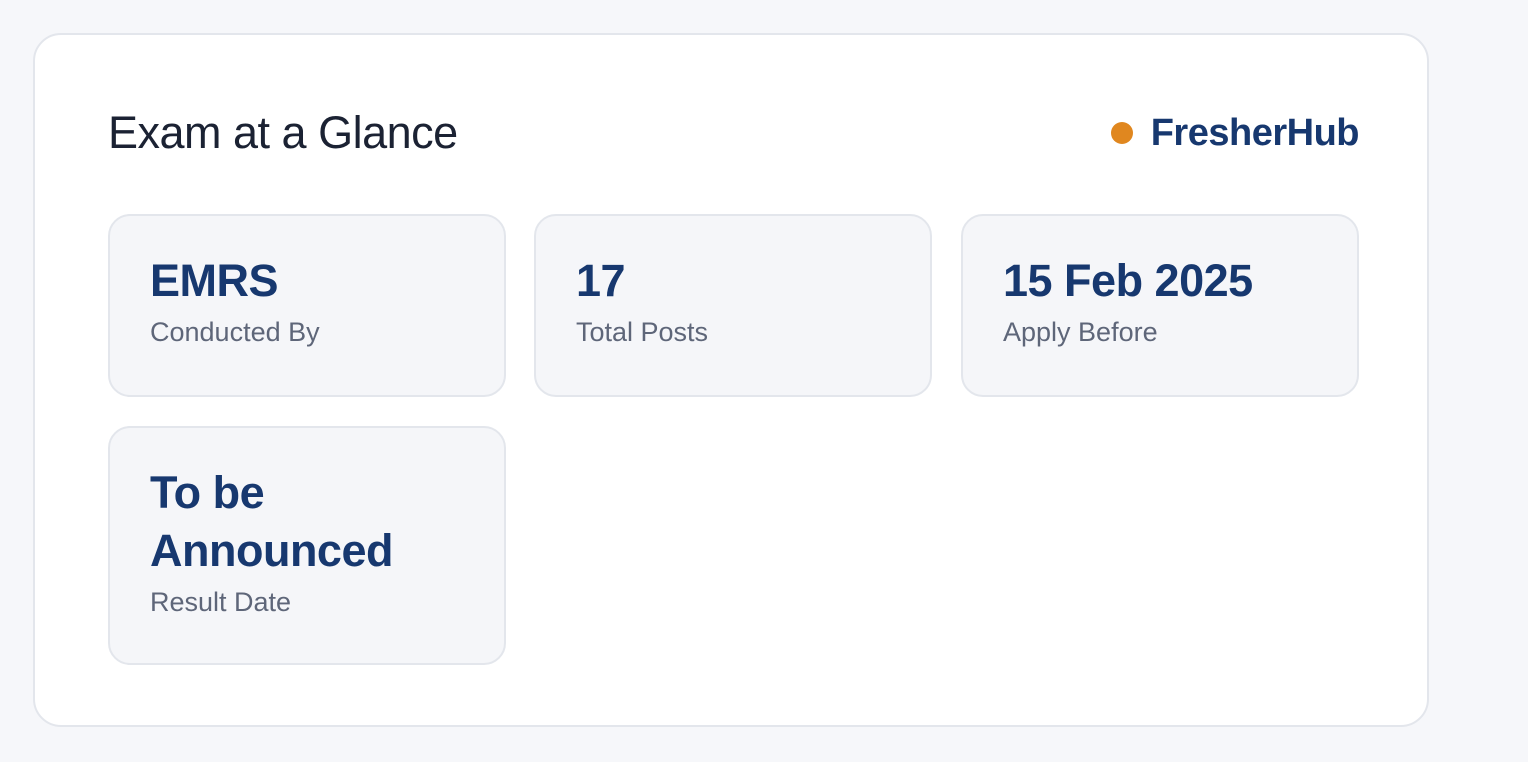 The width and height of the screenshot is (1528, 762). I want to click on tile-apply-before: 15 Feb 2025 Apply Before, so click(1160, 305).